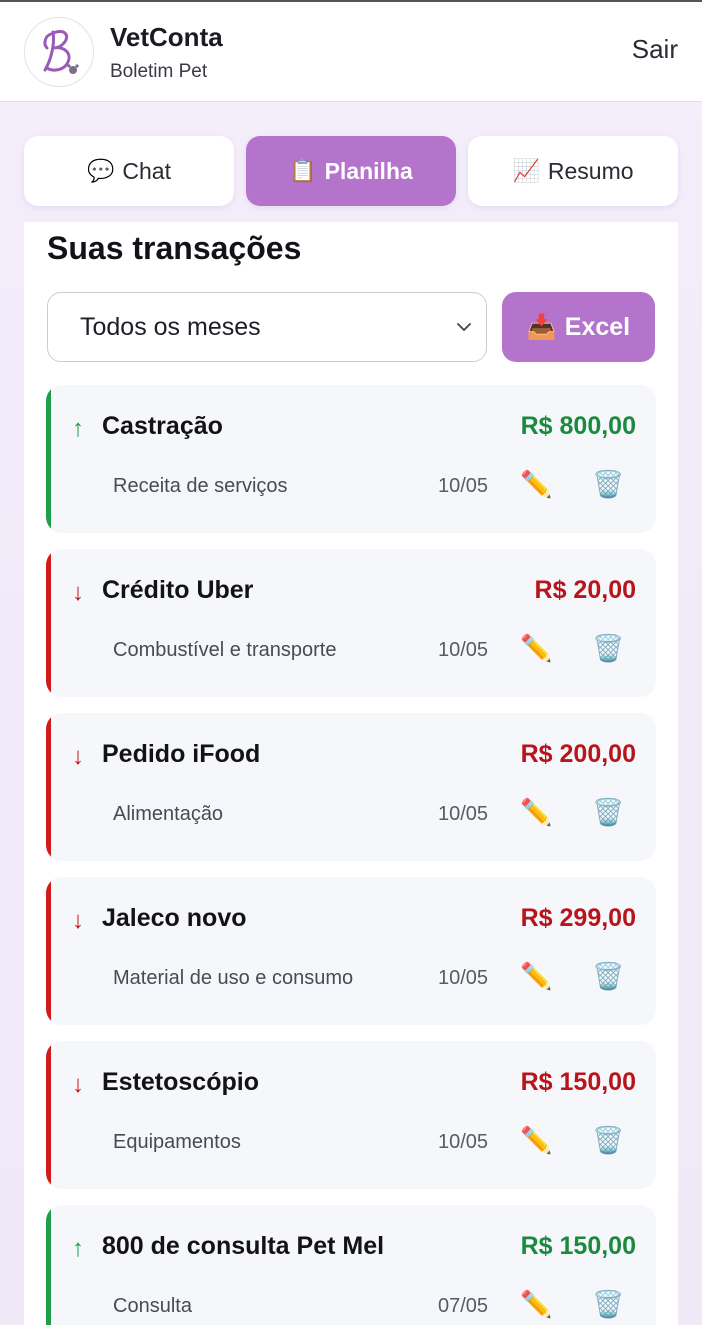 The width and height of the screenshot is (702, 1325). What do you see at coordinates (200, 486) in the screenshot?
I see `transaction-category: Receita de serviços` at bounding box center [200, 486].